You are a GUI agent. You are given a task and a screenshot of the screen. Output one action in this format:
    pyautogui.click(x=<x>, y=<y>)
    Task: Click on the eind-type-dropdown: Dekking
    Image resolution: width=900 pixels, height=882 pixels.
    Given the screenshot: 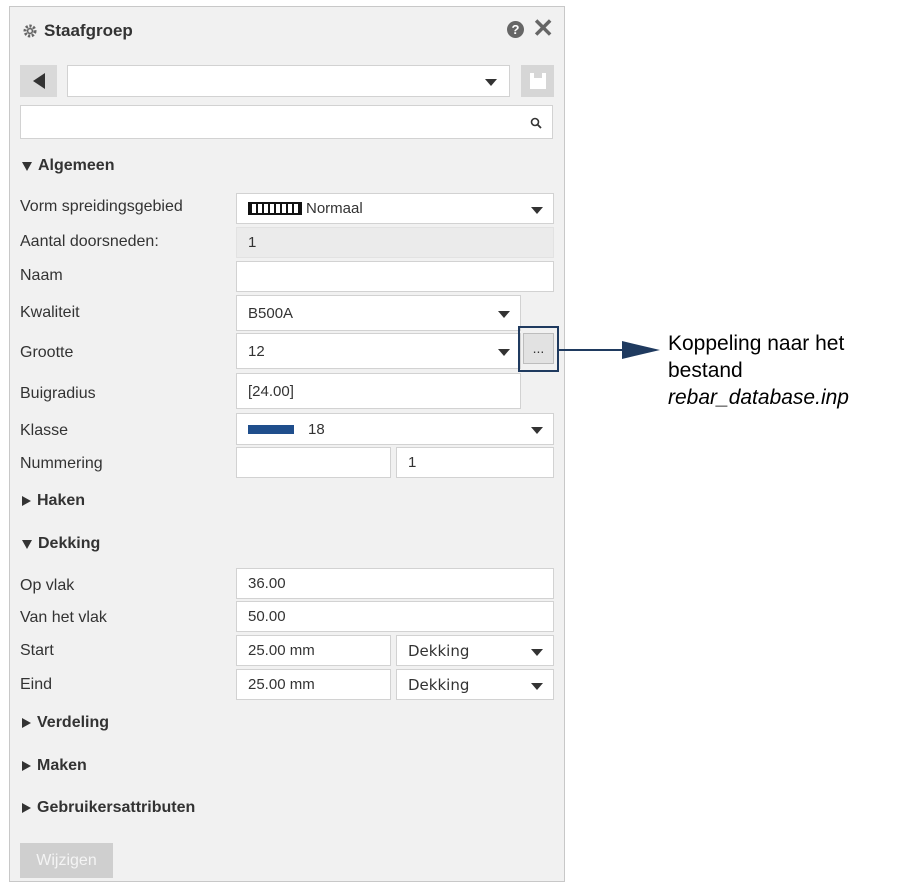 What is the action you would take?
    pyautogui.click(x=475, y=684)
    